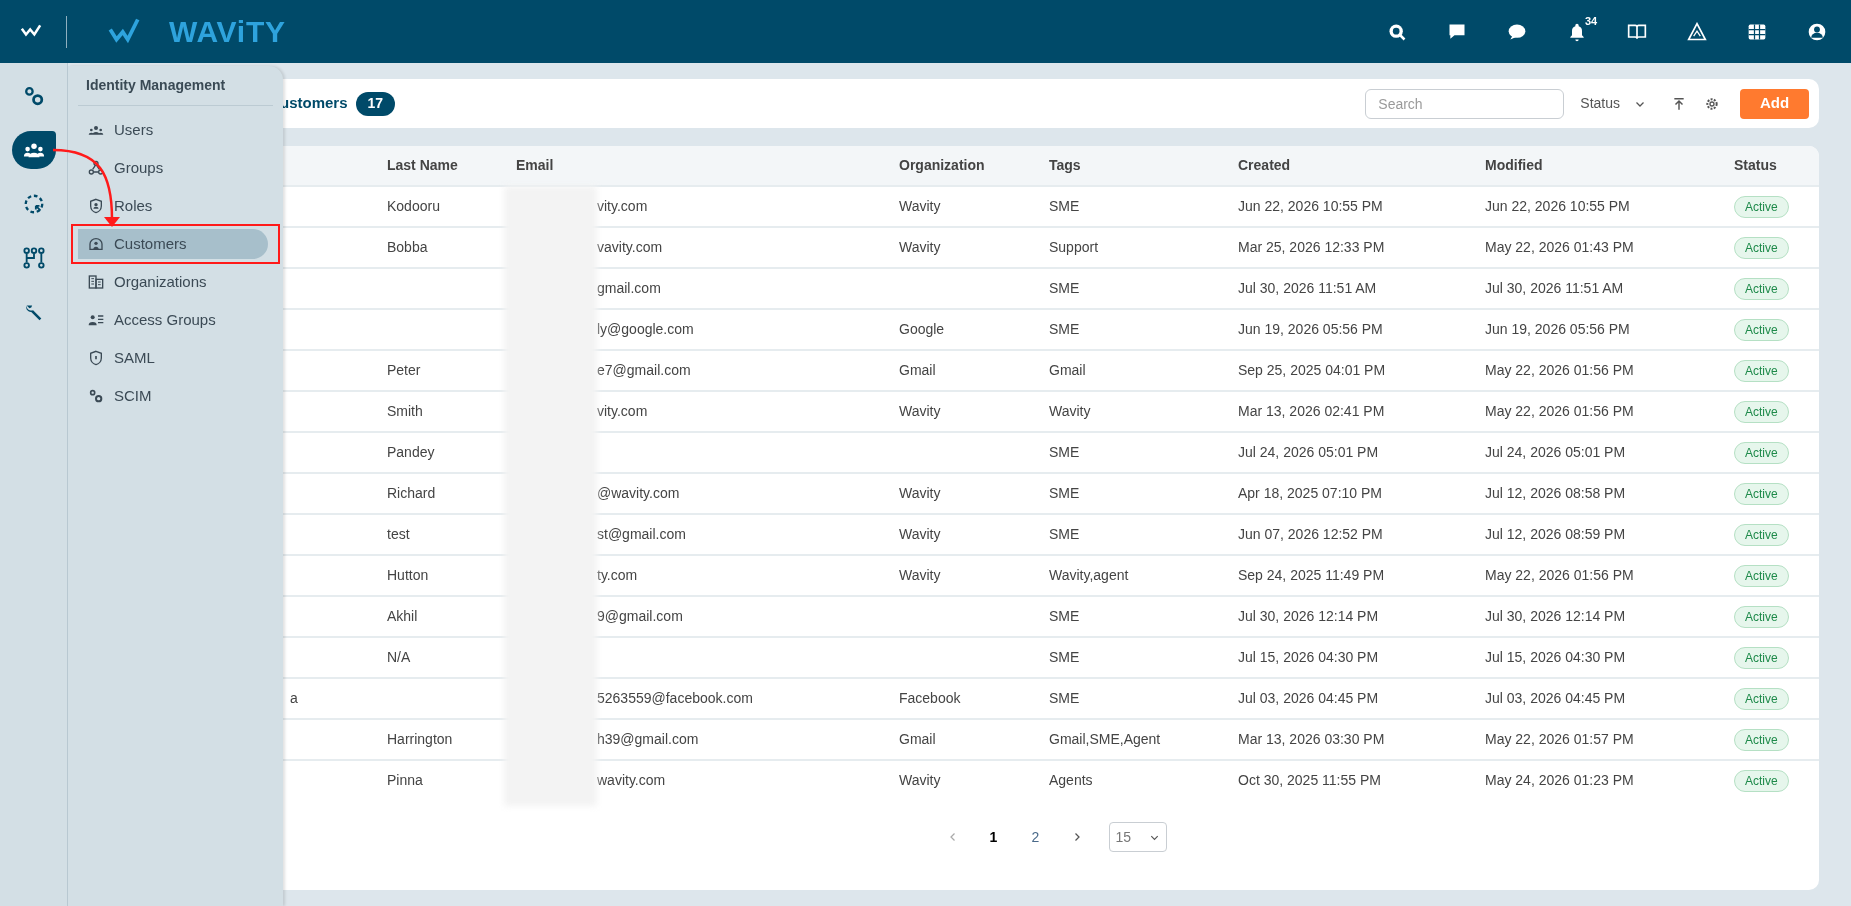  What do you see at coordinates (1465, 103) in the screenshot?
I see `search-field: Search` at bounding box center [1465, 103].